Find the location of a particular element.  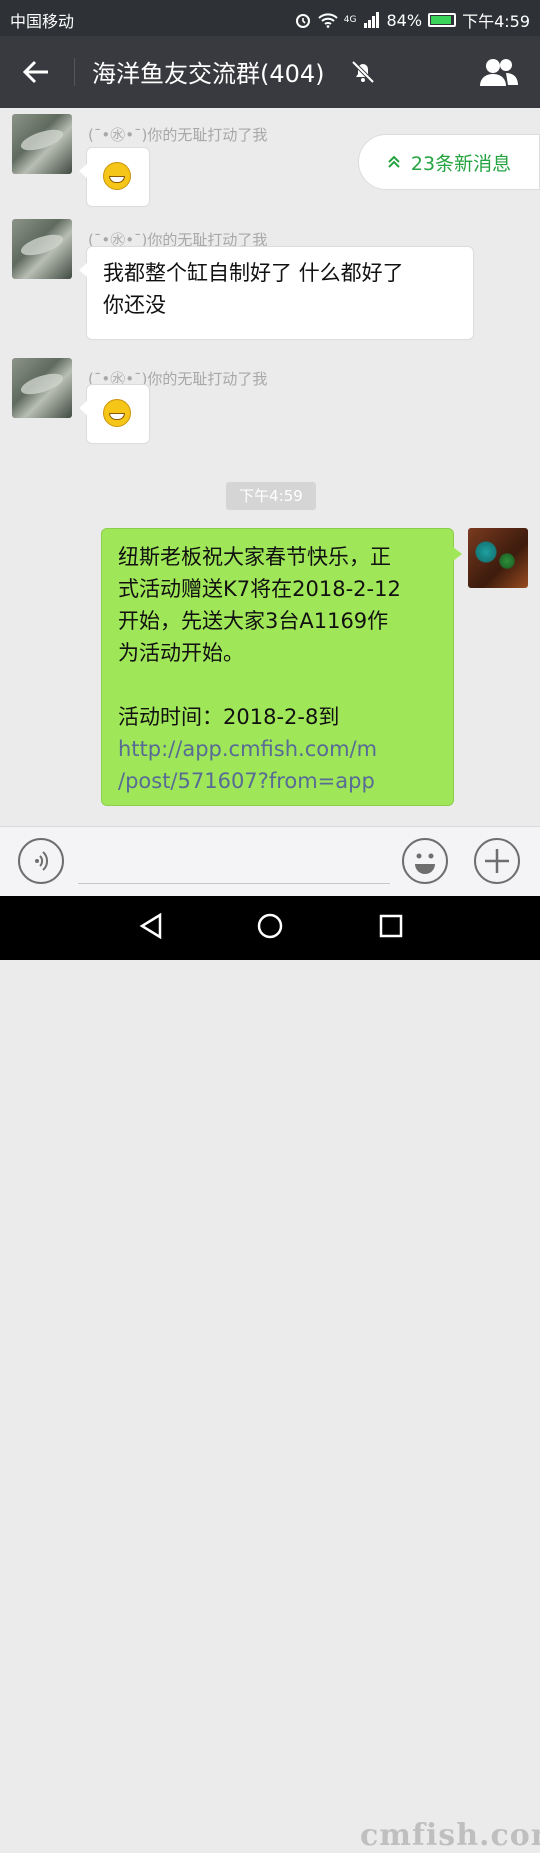

clock: 下午4:59 is located at coordinates (496, 21).